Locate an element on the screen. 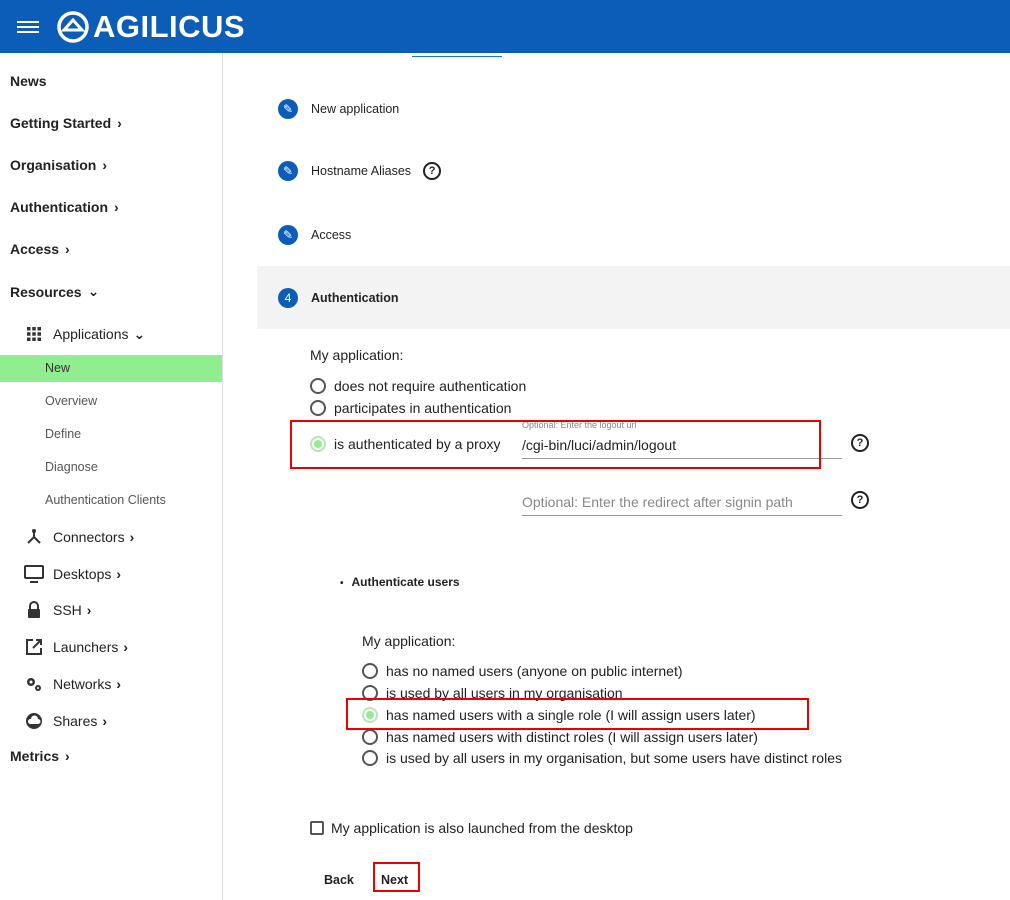 This screenshot has height=900, width=1010. sidebar-item-launchers: Launchers › is located at coordinates (76, 647).